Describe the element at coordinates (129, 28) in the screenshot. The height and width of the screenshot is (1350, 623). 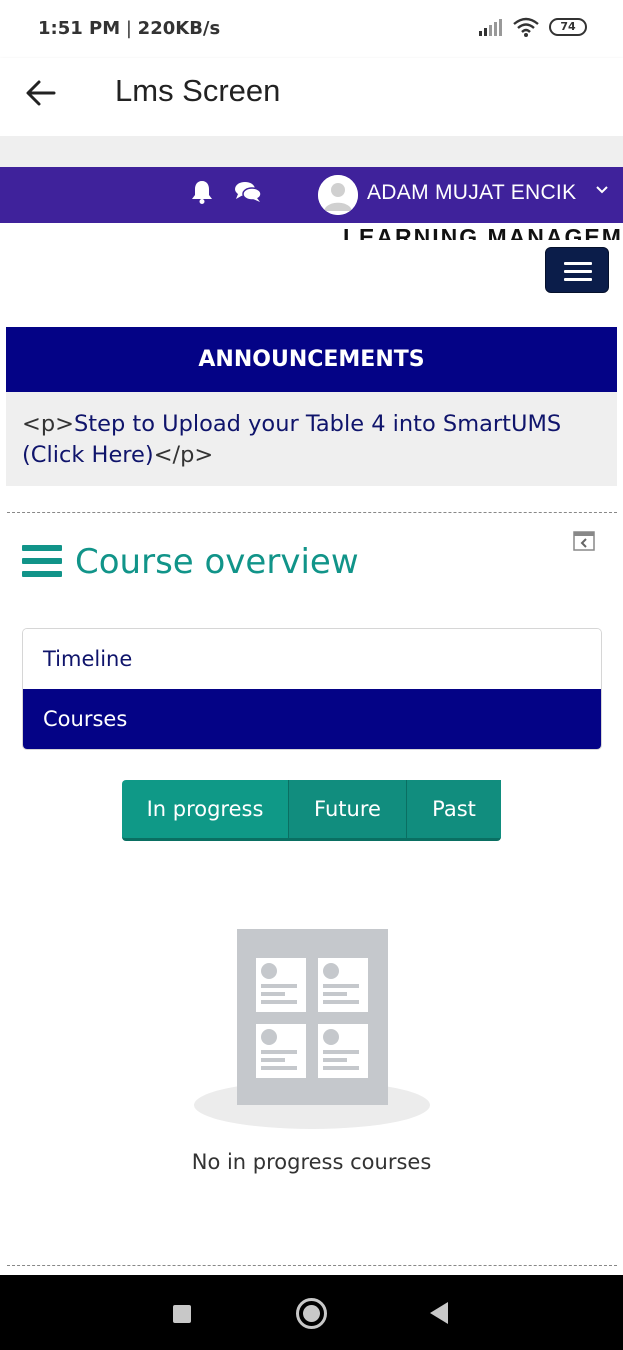
I see `status-time: 1:51 PM | 220KB/s` at that location.